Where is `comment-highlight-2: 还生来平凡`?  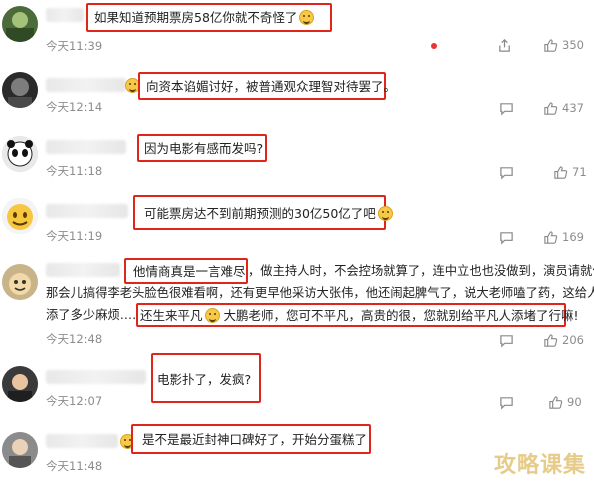
comment-highlight-2: 还生来平凡 is located at coordinates (171, 315).